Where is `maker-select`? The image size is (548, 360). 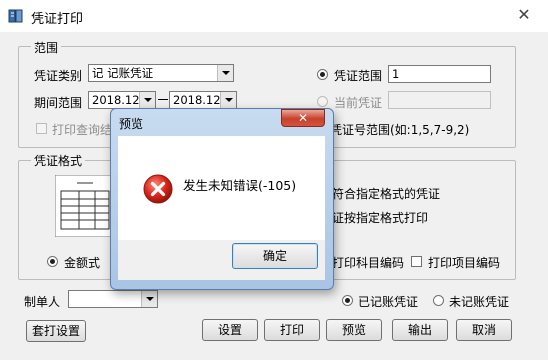
maker-select is located at coordinates (113, 299).